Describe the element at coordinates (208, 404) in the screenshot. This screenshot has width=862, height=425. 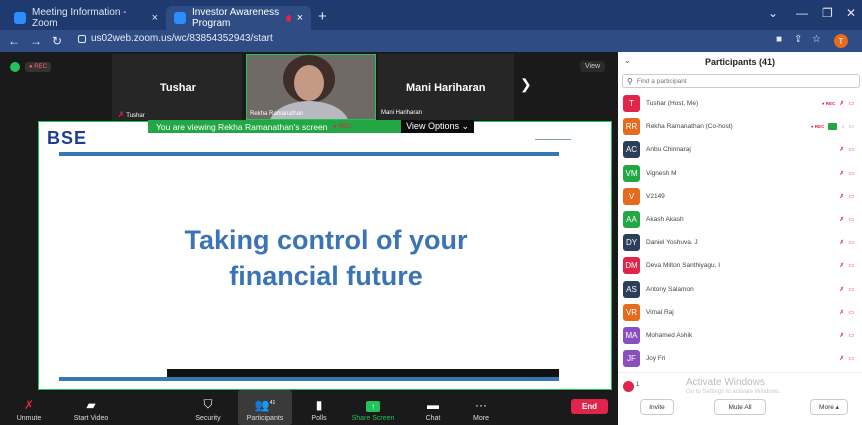
I see `shield-icon: ⛉` at that location.